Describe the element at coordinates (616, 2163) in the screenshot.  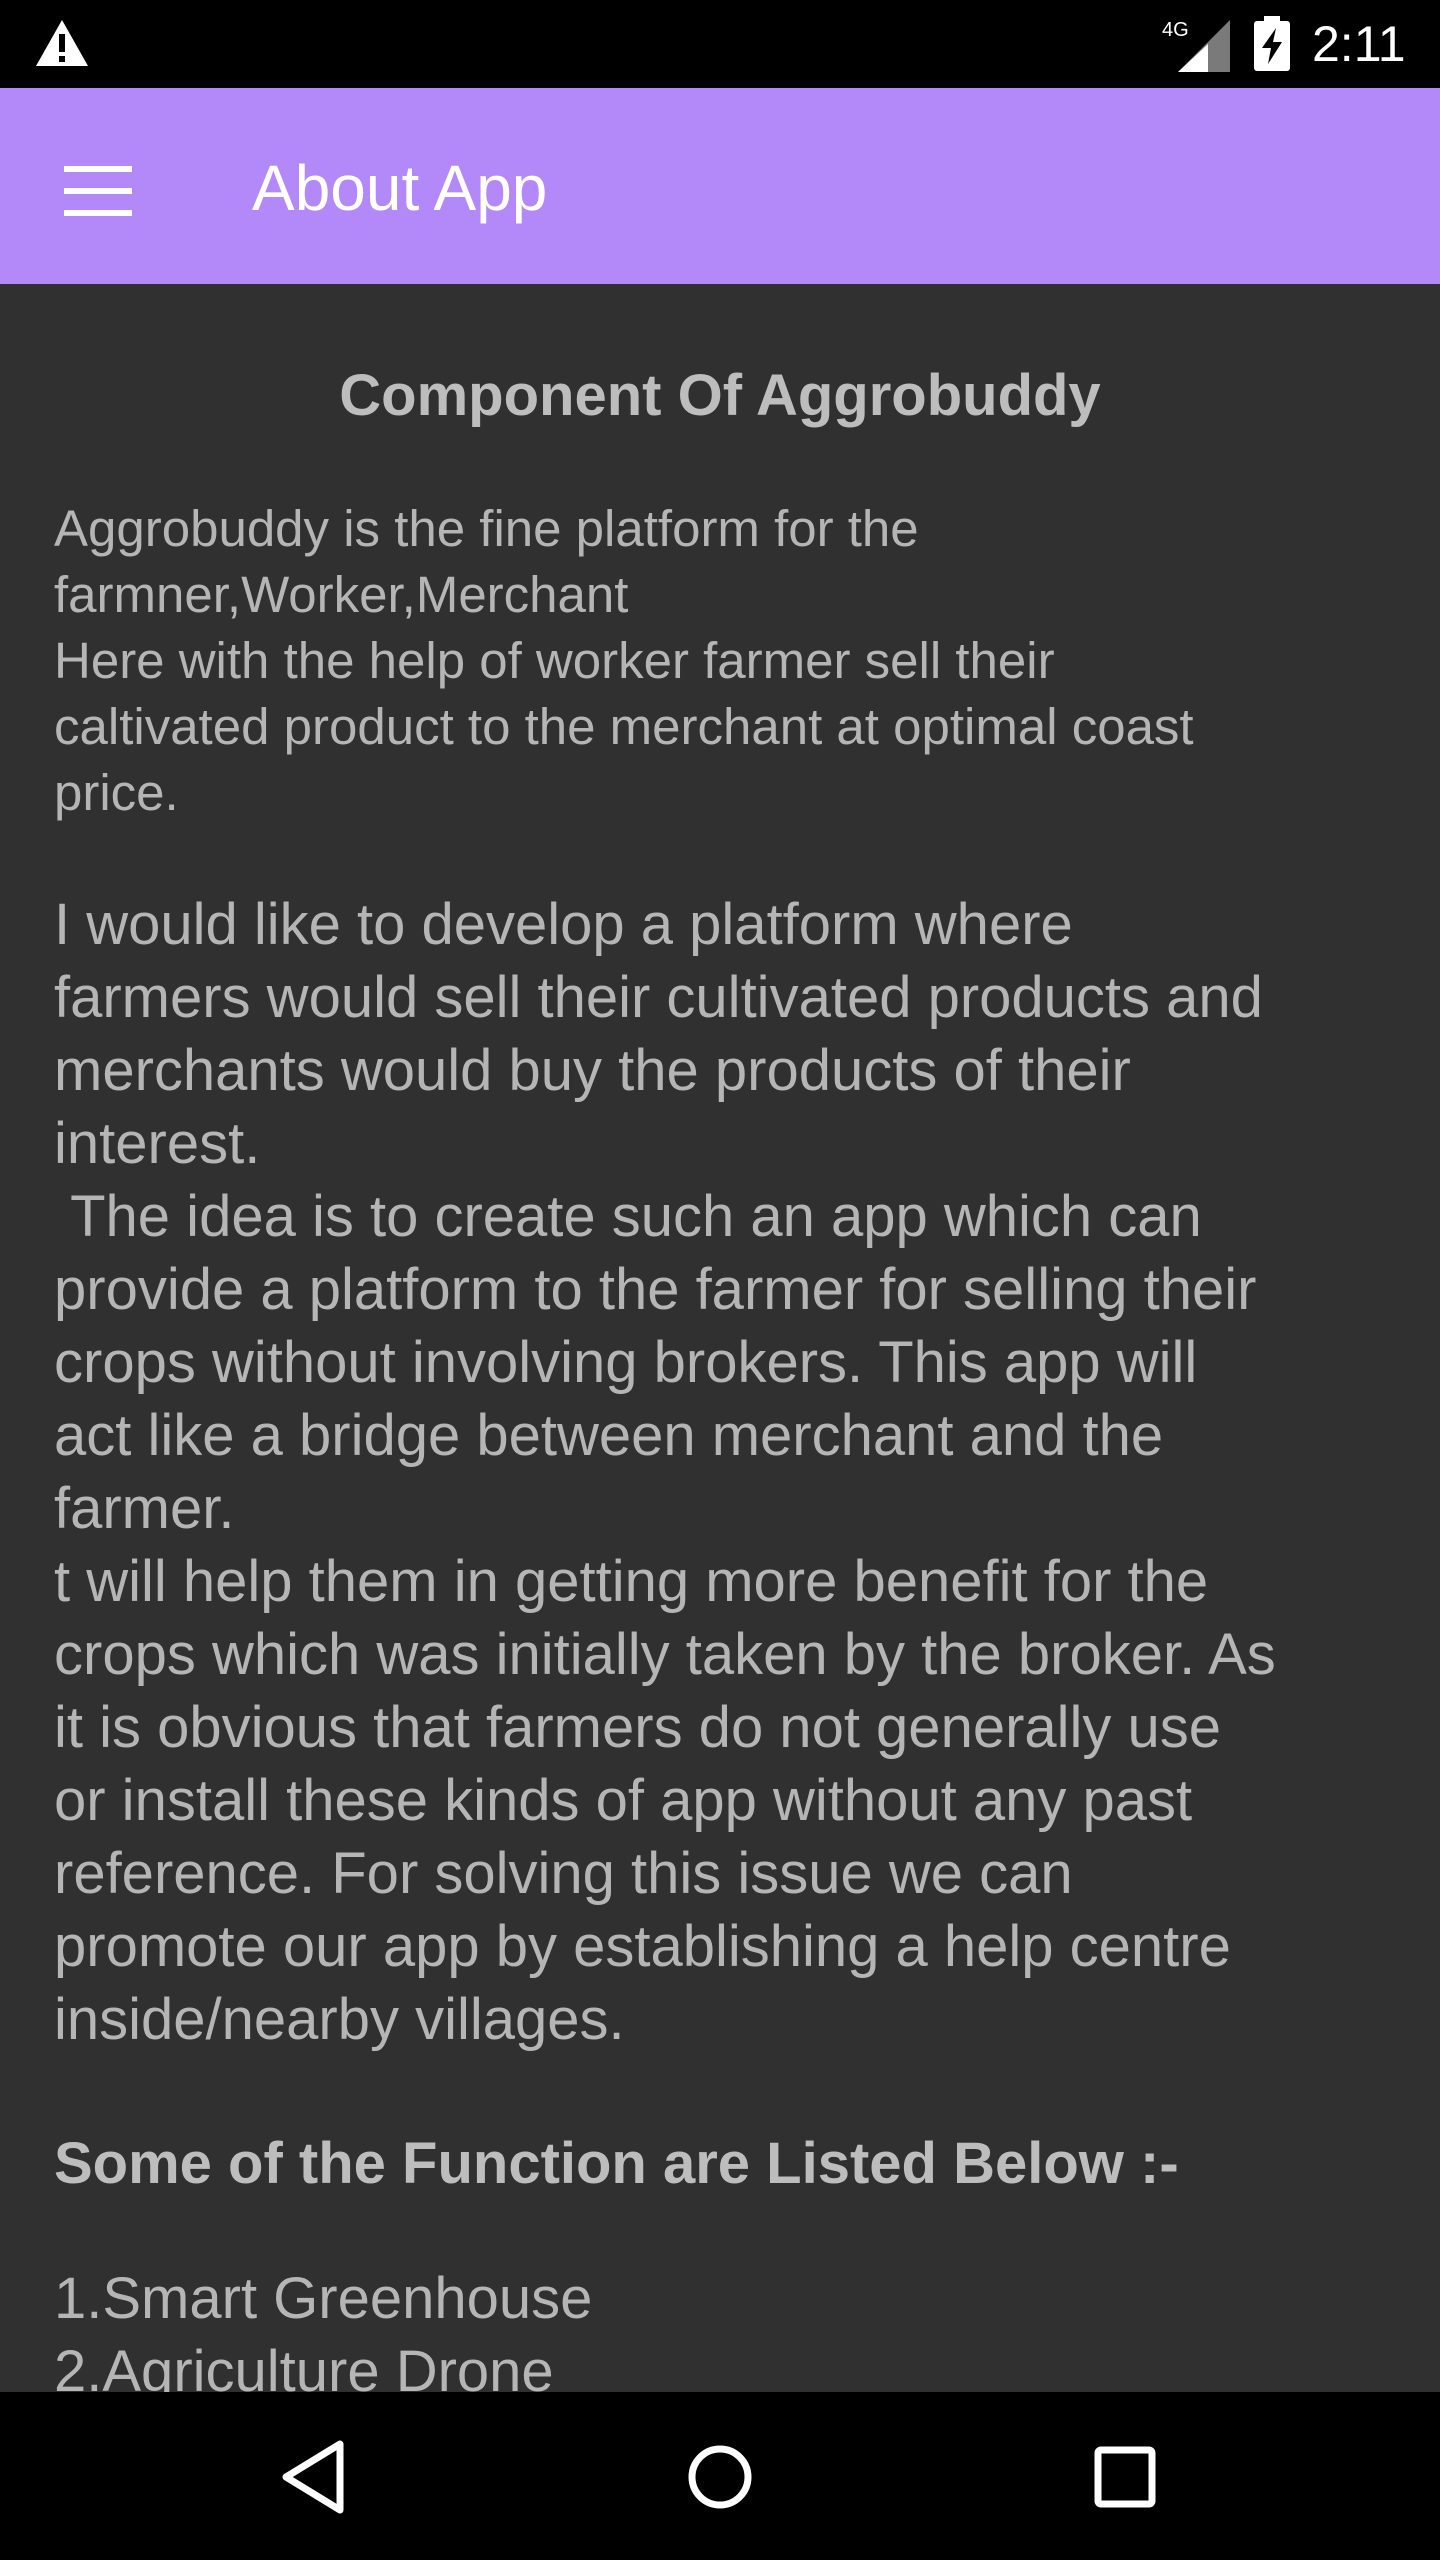
I see `functions-heading: Some of the Function are Listed Below :-` at that location.